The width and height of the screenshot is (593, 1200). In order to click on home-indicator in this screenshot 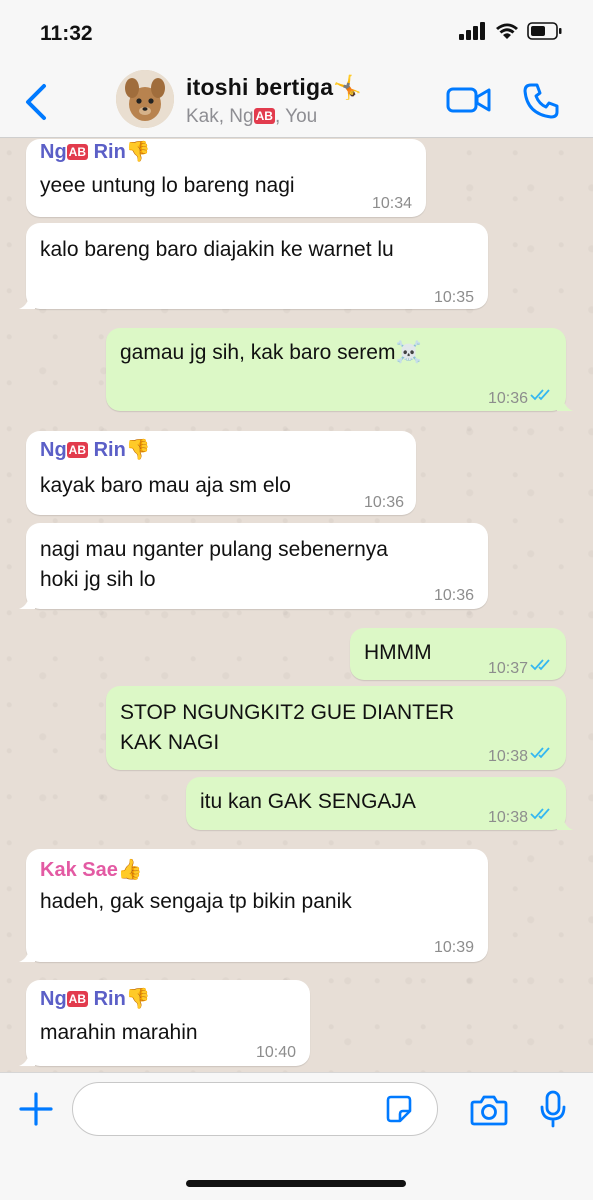, I will do `click(296, 1183)`.